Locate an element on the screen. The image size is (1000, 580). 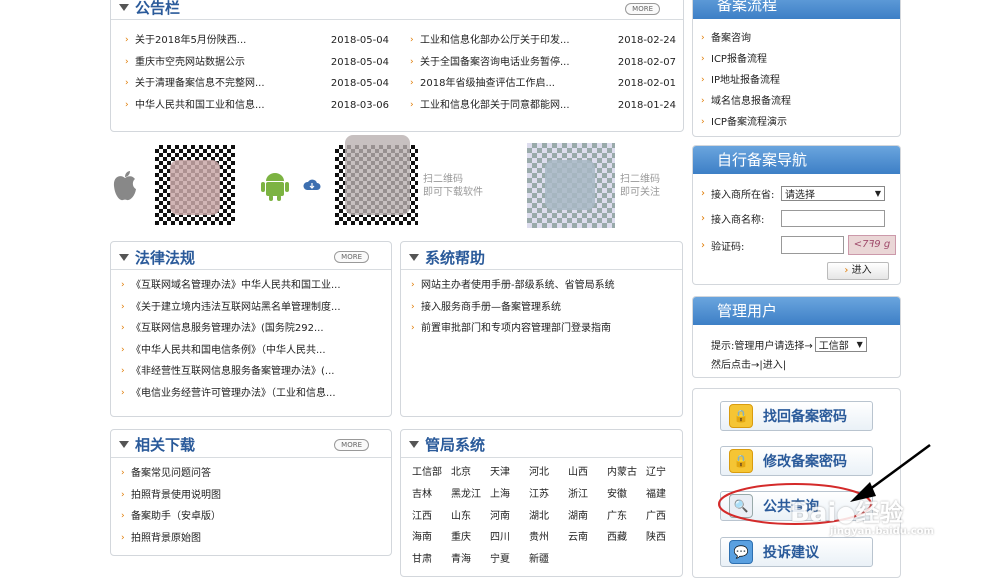
list-item: › 工业和信息化部办公厅关于印发... 2018-02-24 is located at coordinates (543, 41).